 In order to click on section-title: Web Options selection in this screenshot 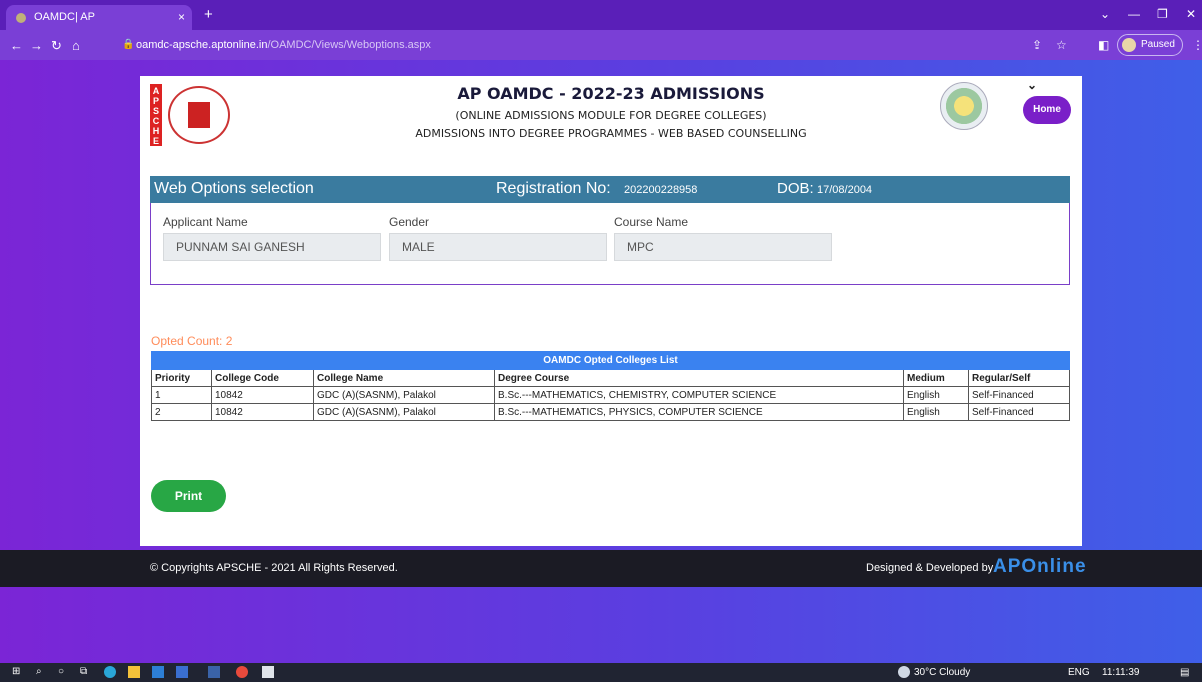, I will do `click(234, 188)`.